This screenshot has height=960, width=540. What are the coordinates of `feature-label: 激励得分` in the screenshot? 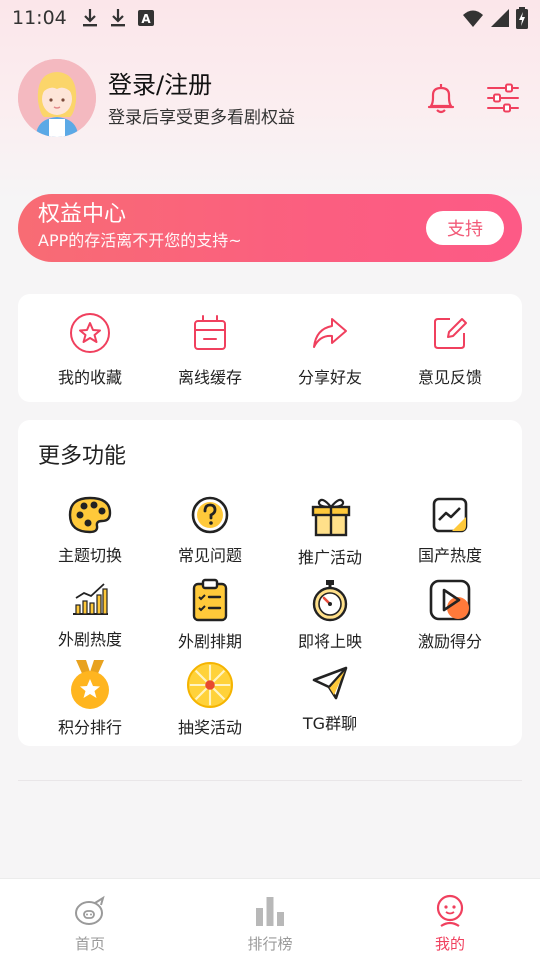 It's located at (449, 641).